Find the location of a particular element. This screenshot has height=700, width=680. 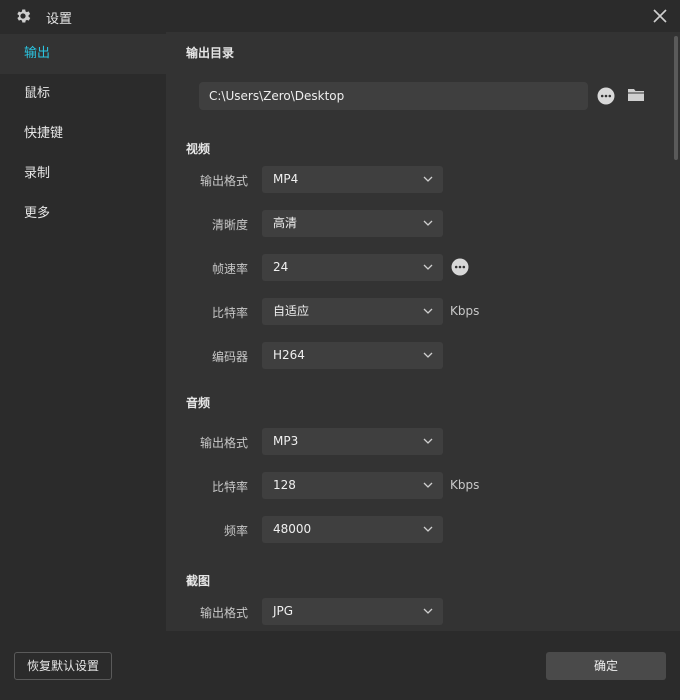

video-format-select: MP4 is located at coordinates (352, 179).